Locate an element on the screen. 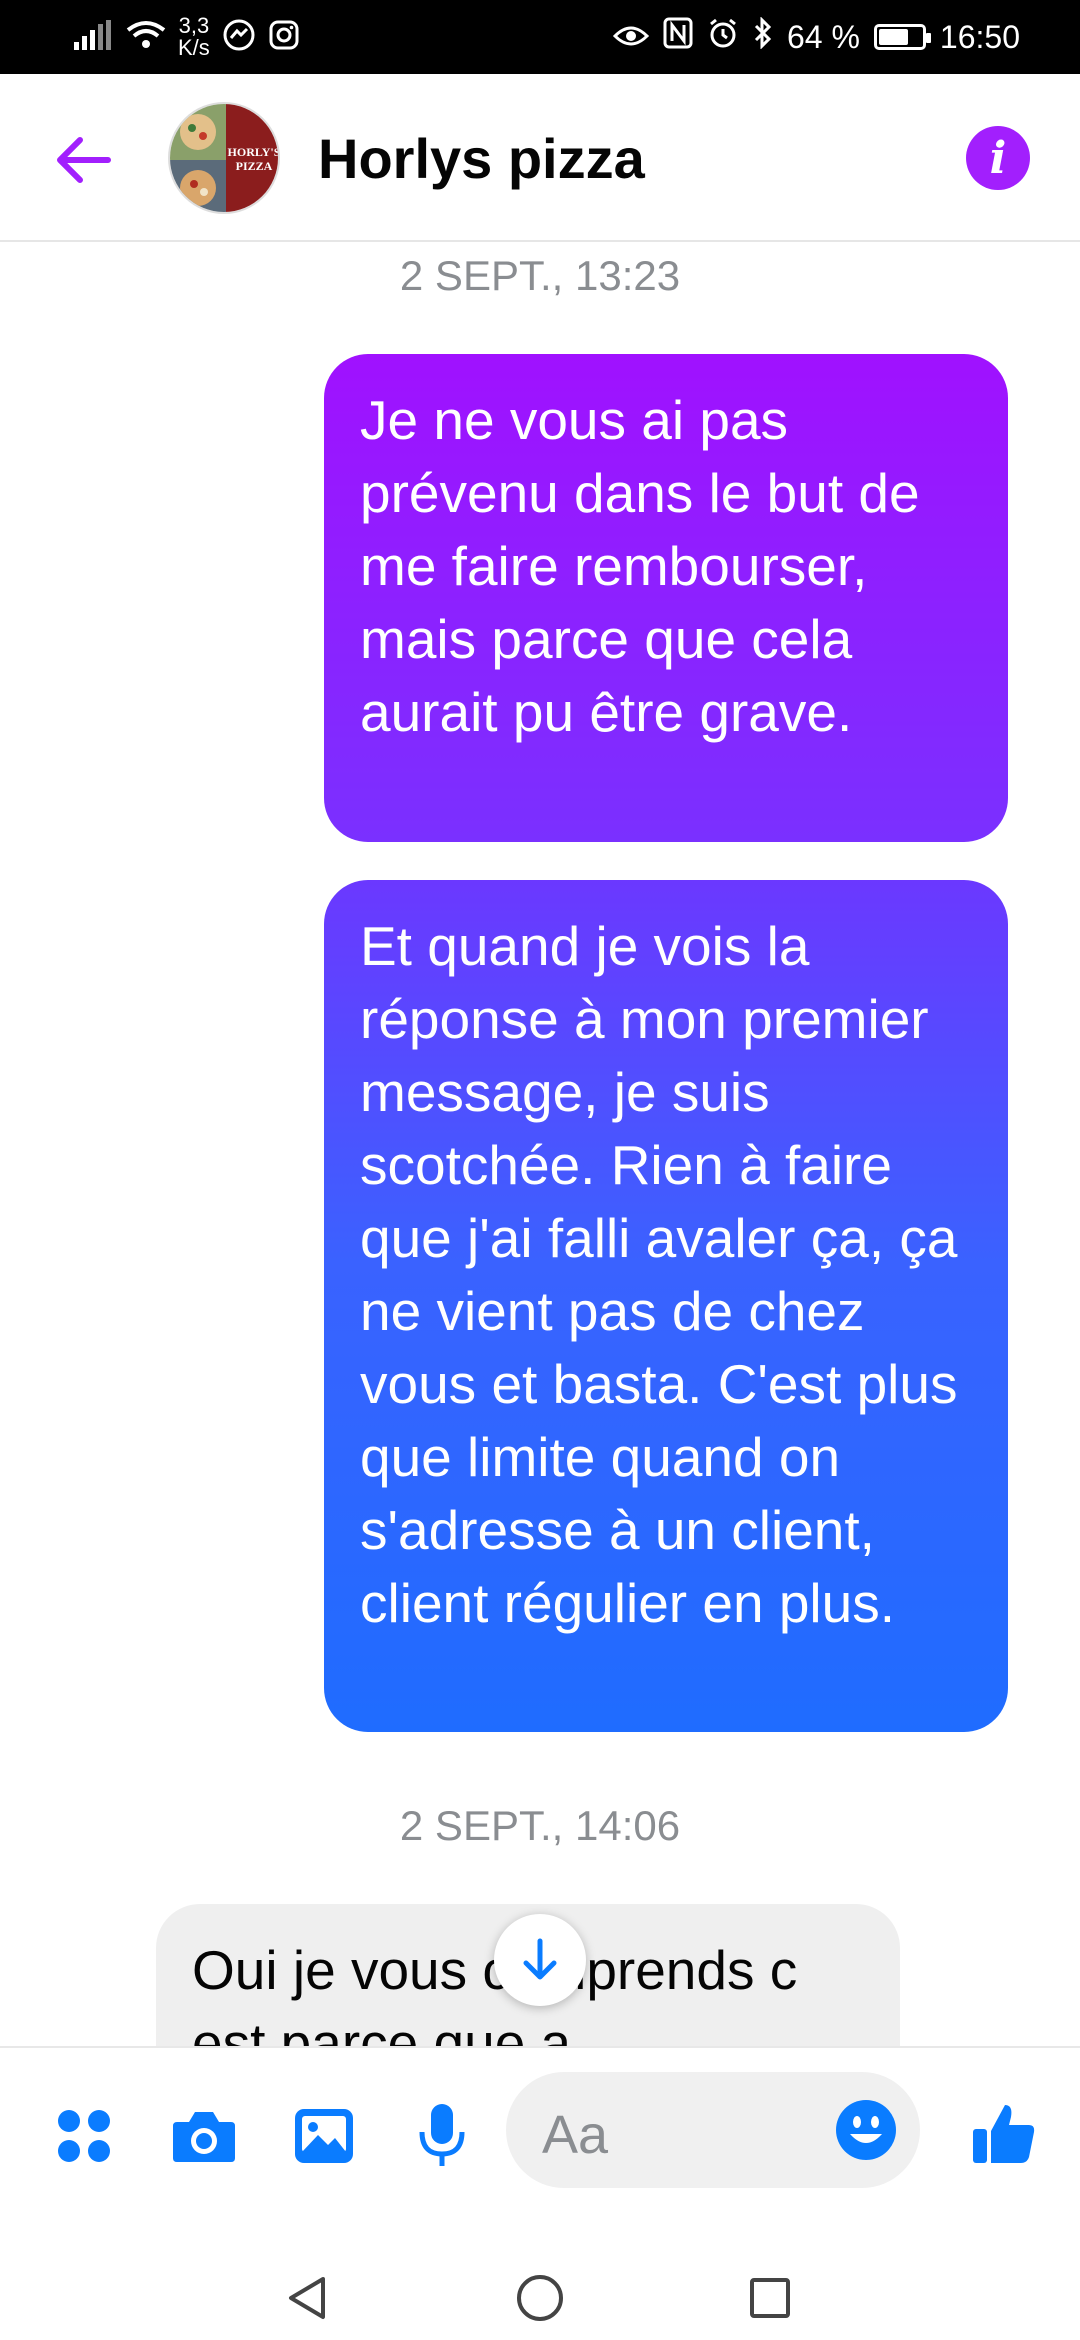  thumbs-up-icon is located at coordinates (1004, 2134).